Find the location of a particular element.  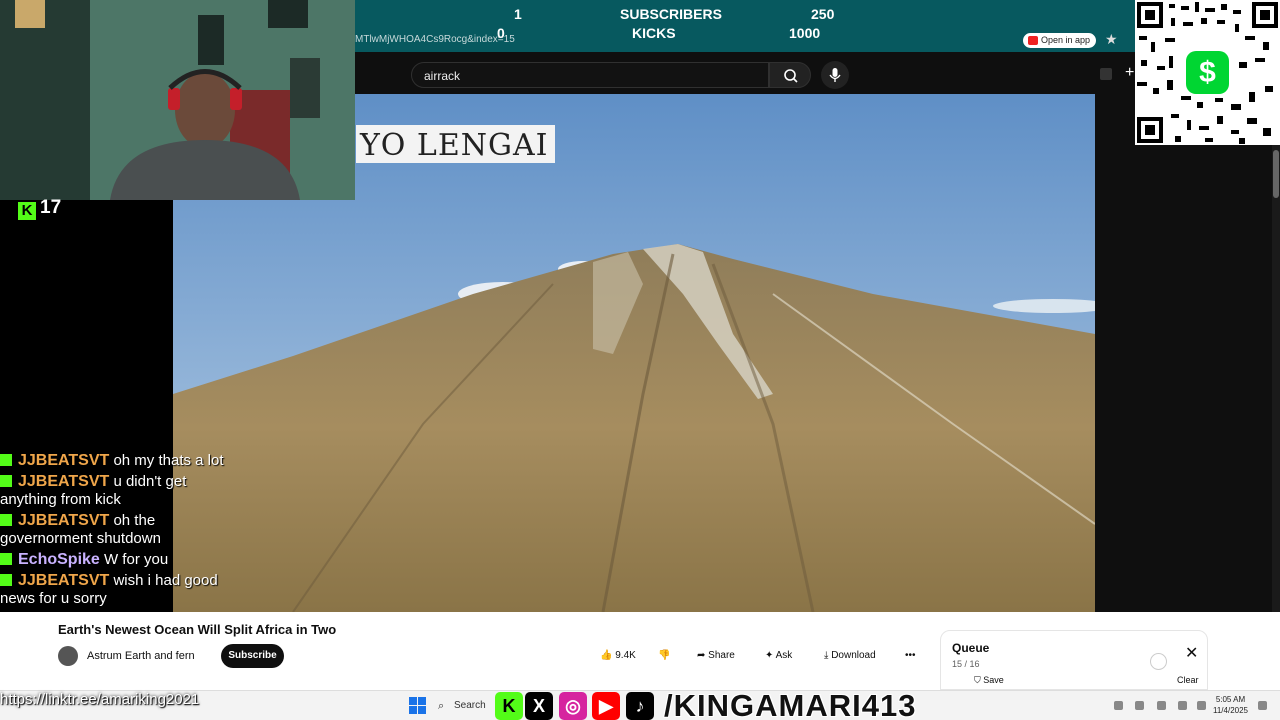

kicks-label: KICKS is located at coordinates (654, 33).